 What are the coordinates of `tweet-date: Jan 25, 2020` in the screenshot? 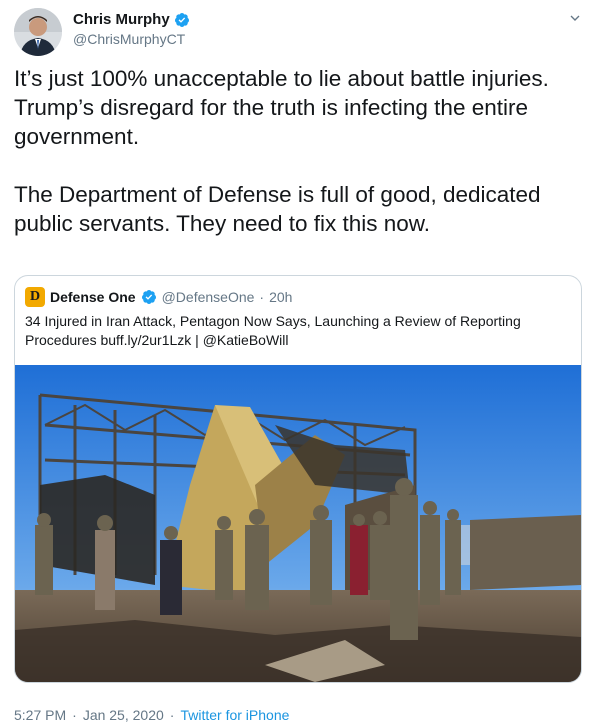 It's located at (123, 715).